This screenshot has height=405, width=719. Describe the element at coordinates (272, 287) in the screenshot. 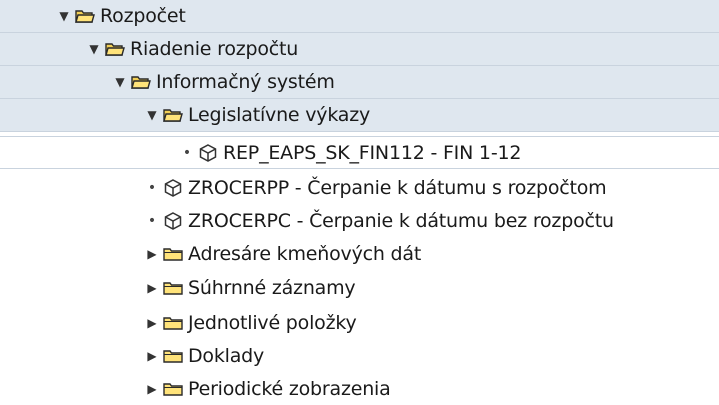

I see `tree-node-label: Súhrnné záznamy` at that location.